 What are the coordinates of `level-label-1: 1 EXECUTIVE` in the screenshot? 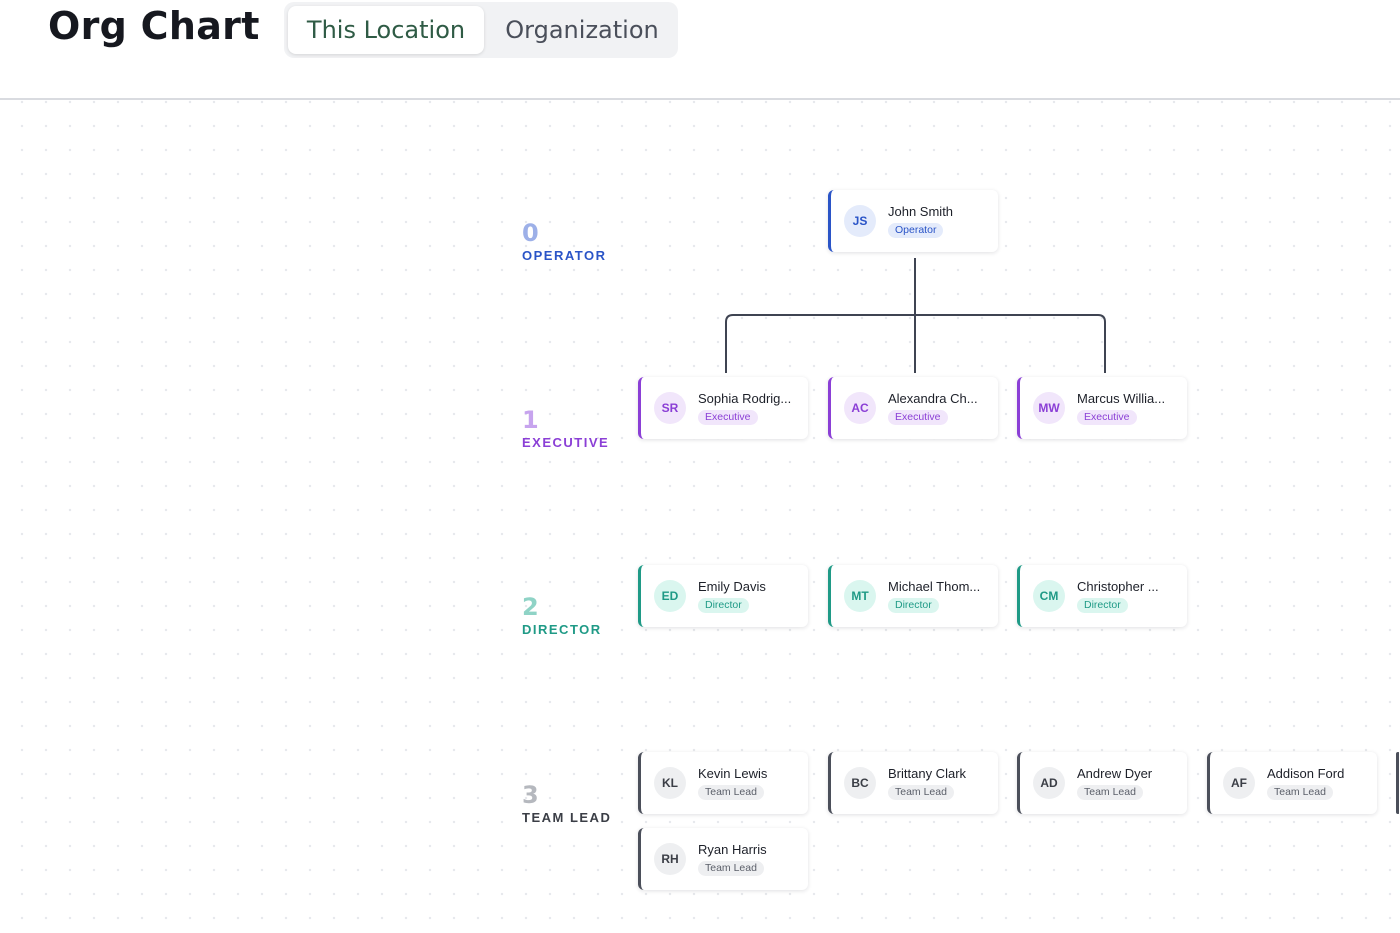 It's located at (565, 428).